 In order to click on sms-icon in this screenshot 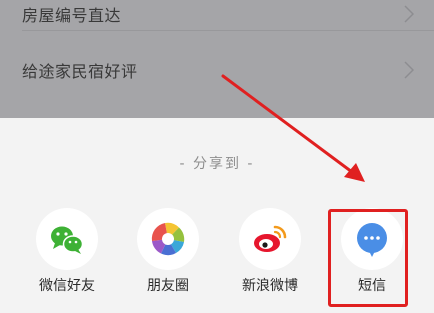, I will do `click(372, 239)`.